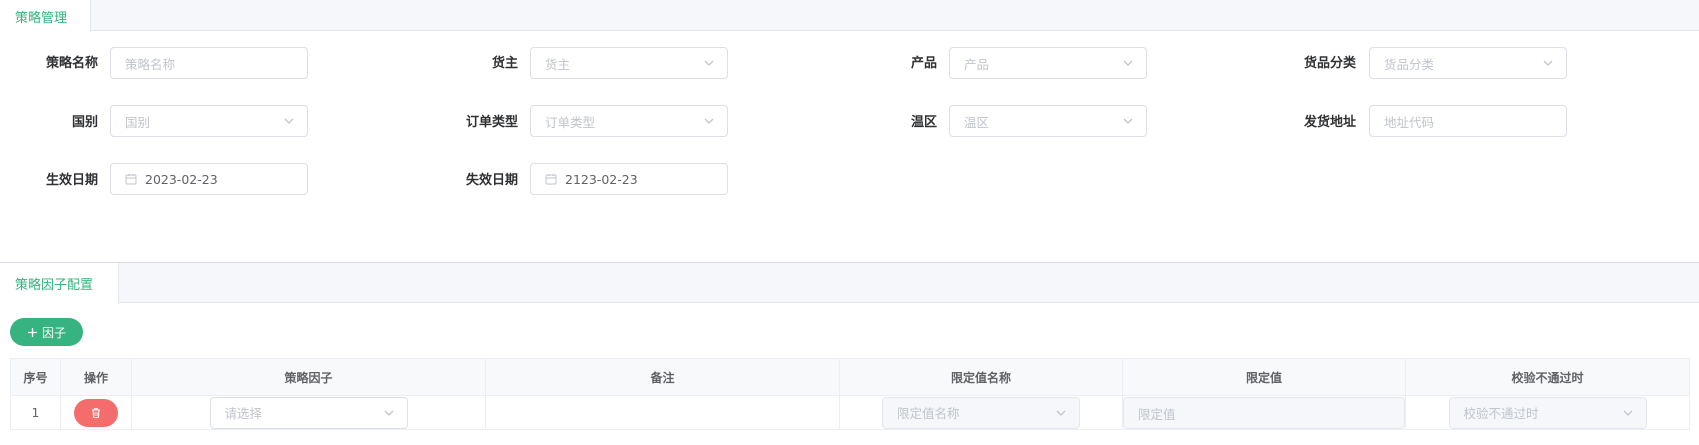 The height and width of the screenshot is (445, 1699). Describe the element at coordinates (491, 122) in the screenshot. I see `order-type-label: 订单类型` at that location.